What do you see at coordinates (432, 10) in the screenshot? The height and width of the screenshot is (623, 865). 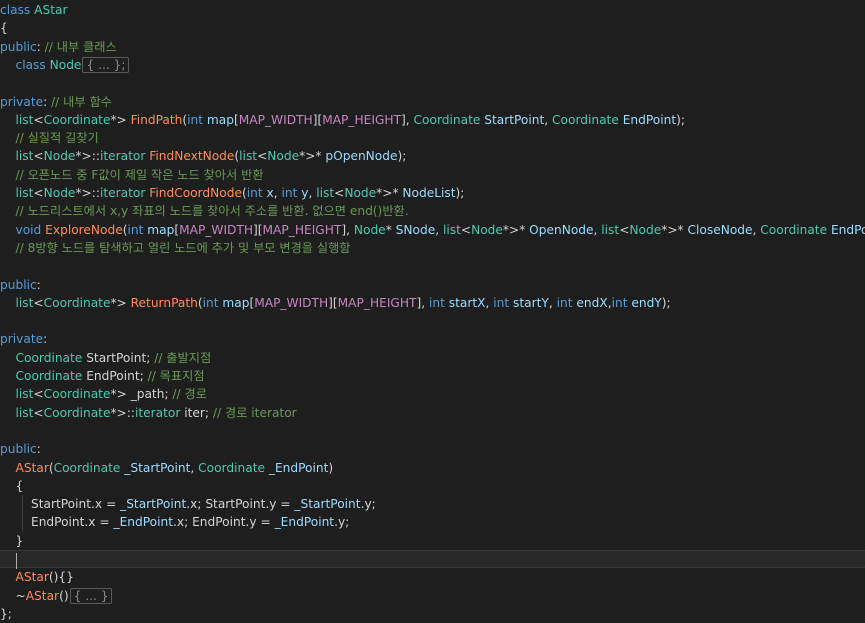 I see `code-line: class AStar` at bounding box center [432, 10].